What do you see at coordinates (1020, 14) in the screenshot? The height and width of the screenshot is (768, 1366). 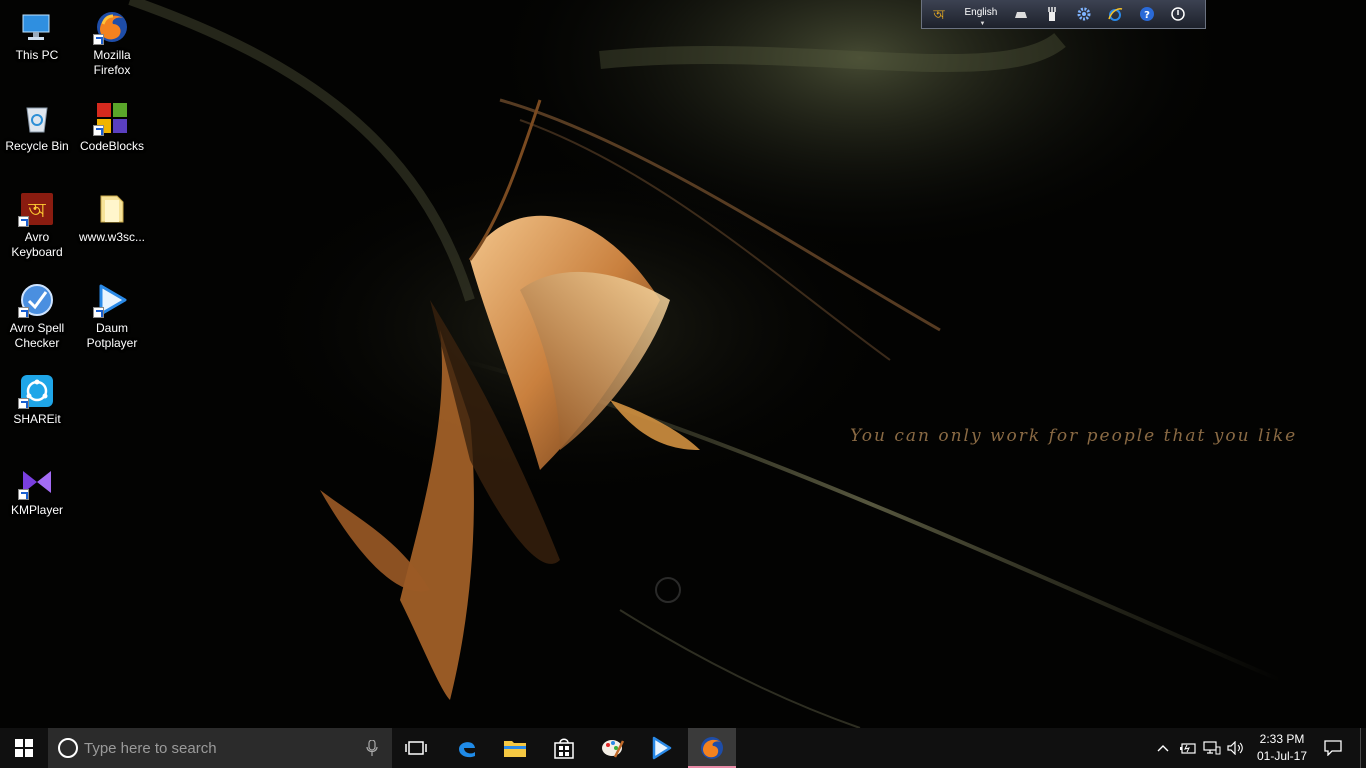 I see `keyboard-layout-icon` at bounding box center [1020, 14].